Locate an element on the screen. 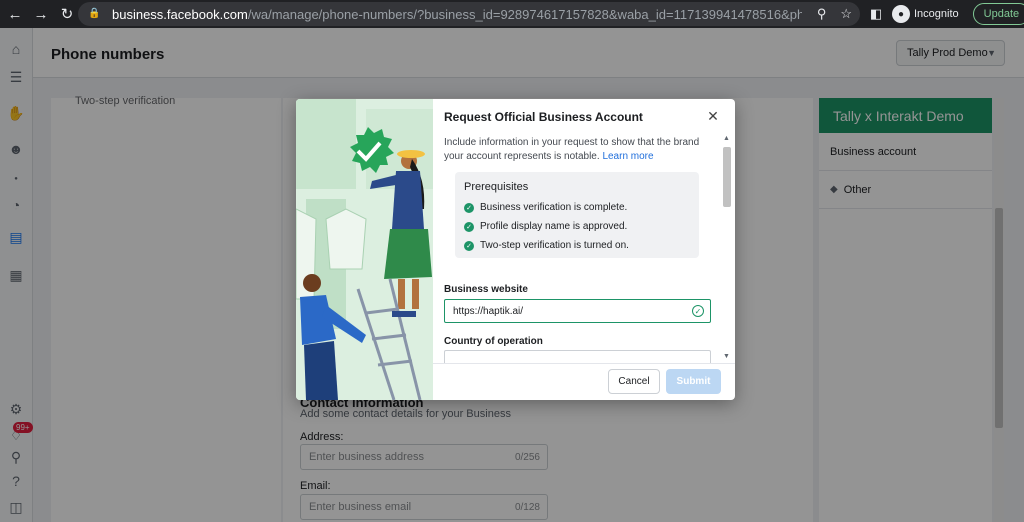 The width and height of the screenshot is (1024, 522). update-button: Update is located at coordinates (998, 14).